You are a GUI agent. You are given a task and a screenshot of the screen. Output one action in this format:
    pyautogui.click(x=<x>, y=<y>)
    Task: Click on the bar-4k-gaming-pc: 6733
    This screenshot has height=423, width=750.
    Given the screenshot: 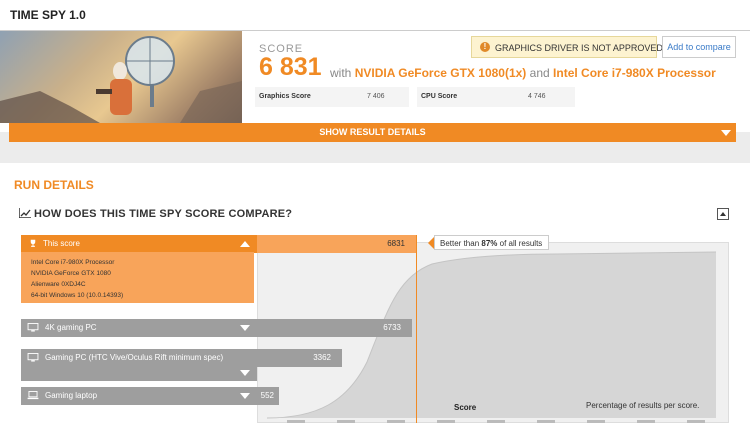 What is the action you would take?
    pyautogui.click(x=334, y=328)
    